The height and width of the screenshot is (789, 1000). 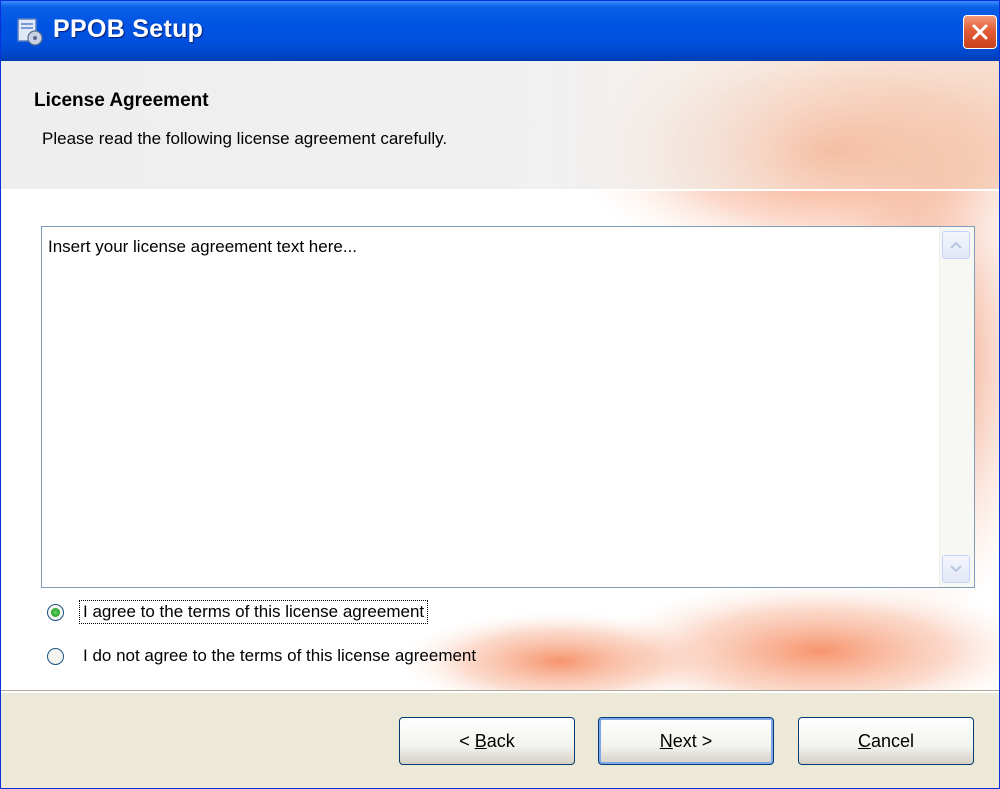 What do you see at coordinates (500, 190) in the screenshot?
I see `header-divider` at bounding box center [500, 190].